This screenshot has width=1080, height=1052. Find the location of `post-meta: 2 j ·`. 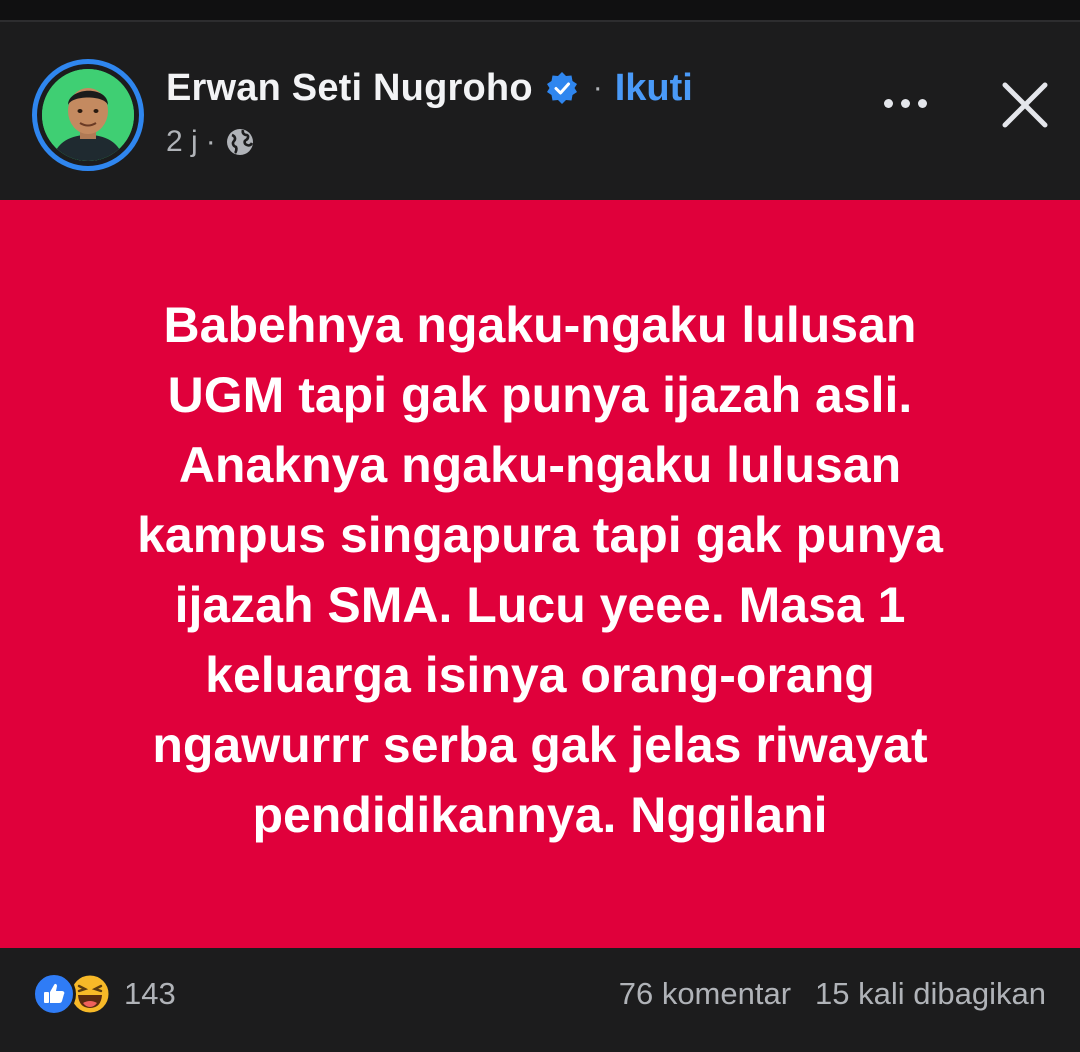

post-meta: 2 j · is located at coordinates (211, 142).